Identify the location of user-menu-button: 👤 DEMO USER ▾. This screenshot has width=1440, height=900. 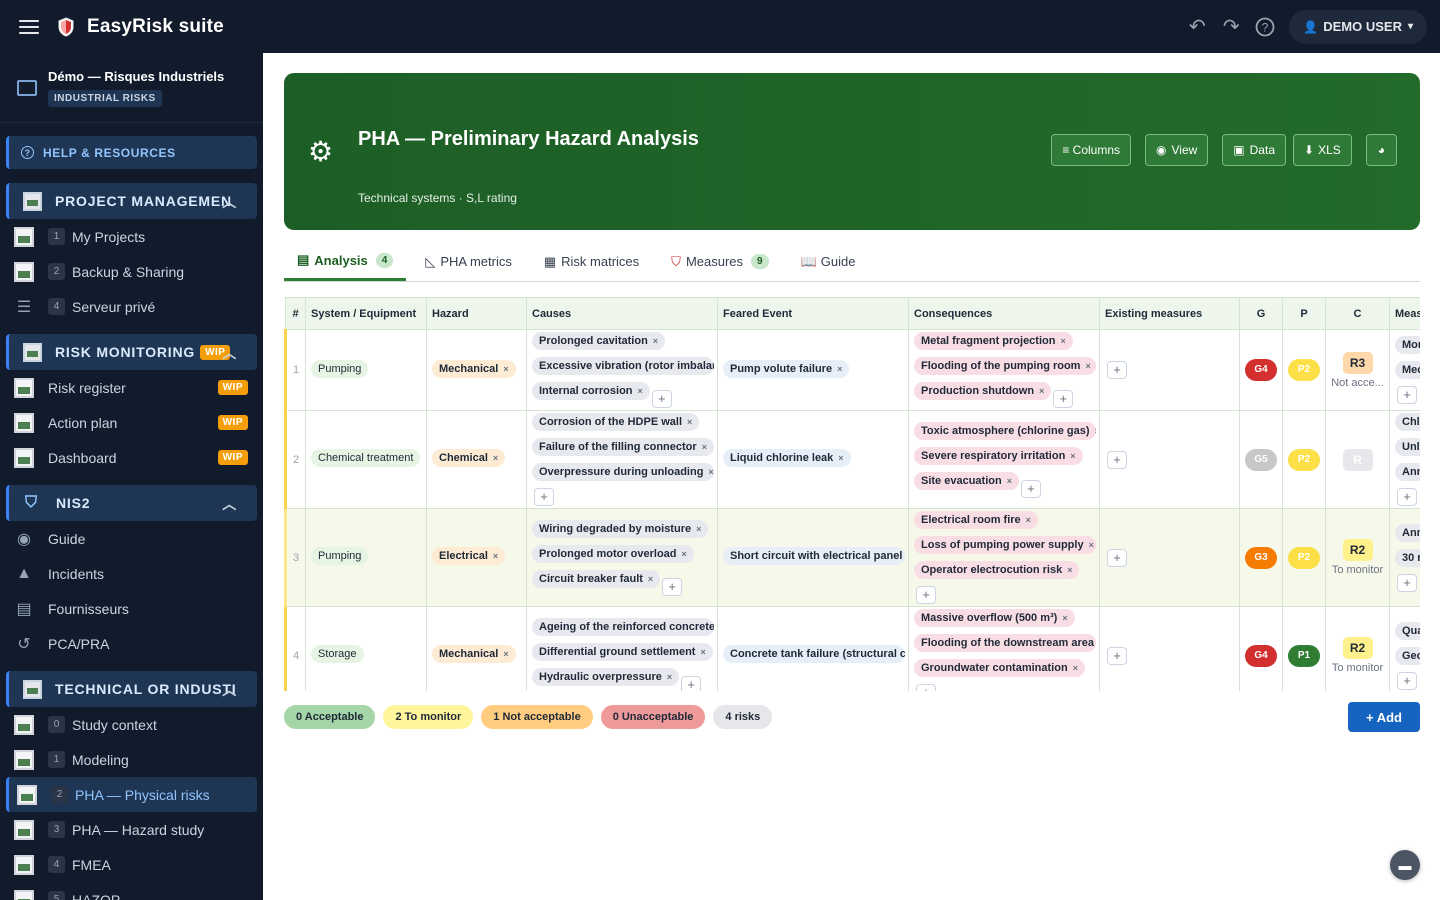
(1358, 26).